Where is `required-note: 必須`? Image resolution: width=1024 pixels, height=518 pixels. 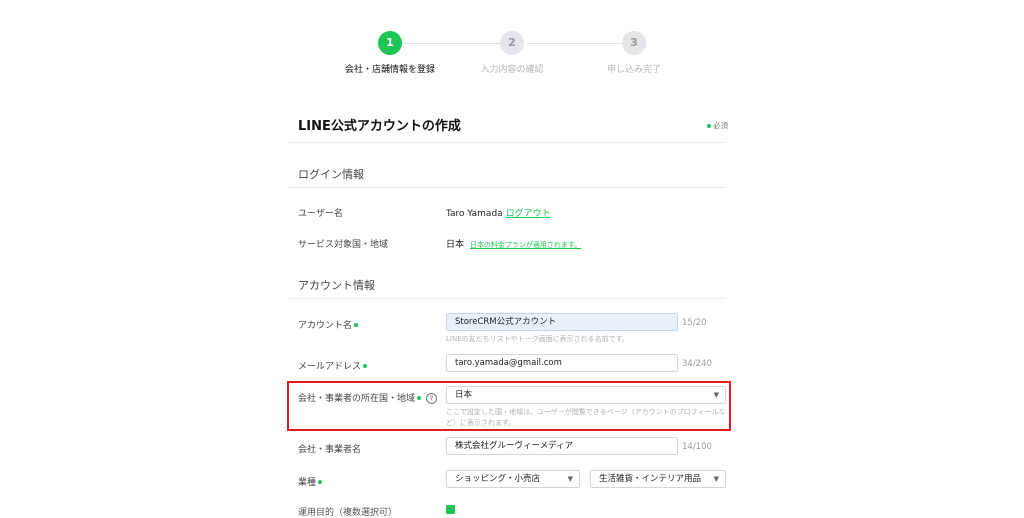
required-note: 必須 is located at coordinates (716, 125).